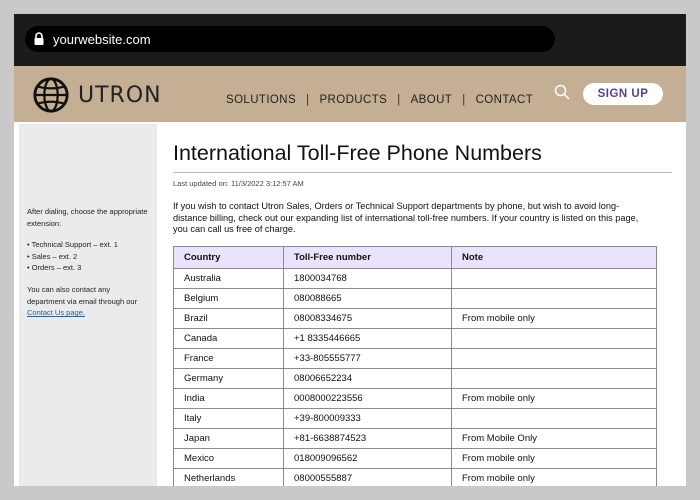  Describe the element at coordinates (228, 278) in the screenshot. I see `country-cell: Australia` at that location.